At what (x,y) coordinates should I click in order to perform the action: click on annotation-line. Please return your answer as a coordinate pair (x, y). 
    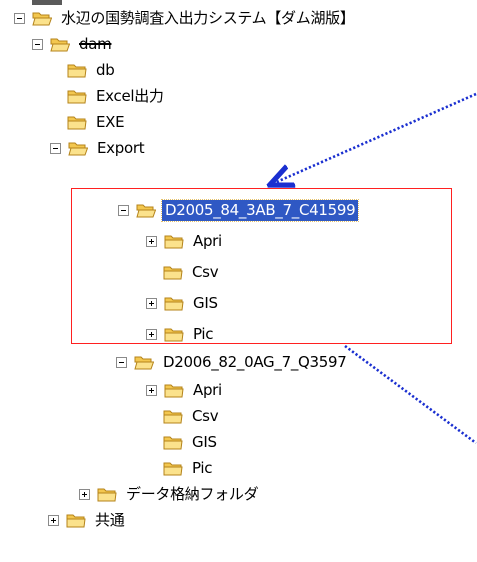
    Looking at the image, I should click on (410, 394).